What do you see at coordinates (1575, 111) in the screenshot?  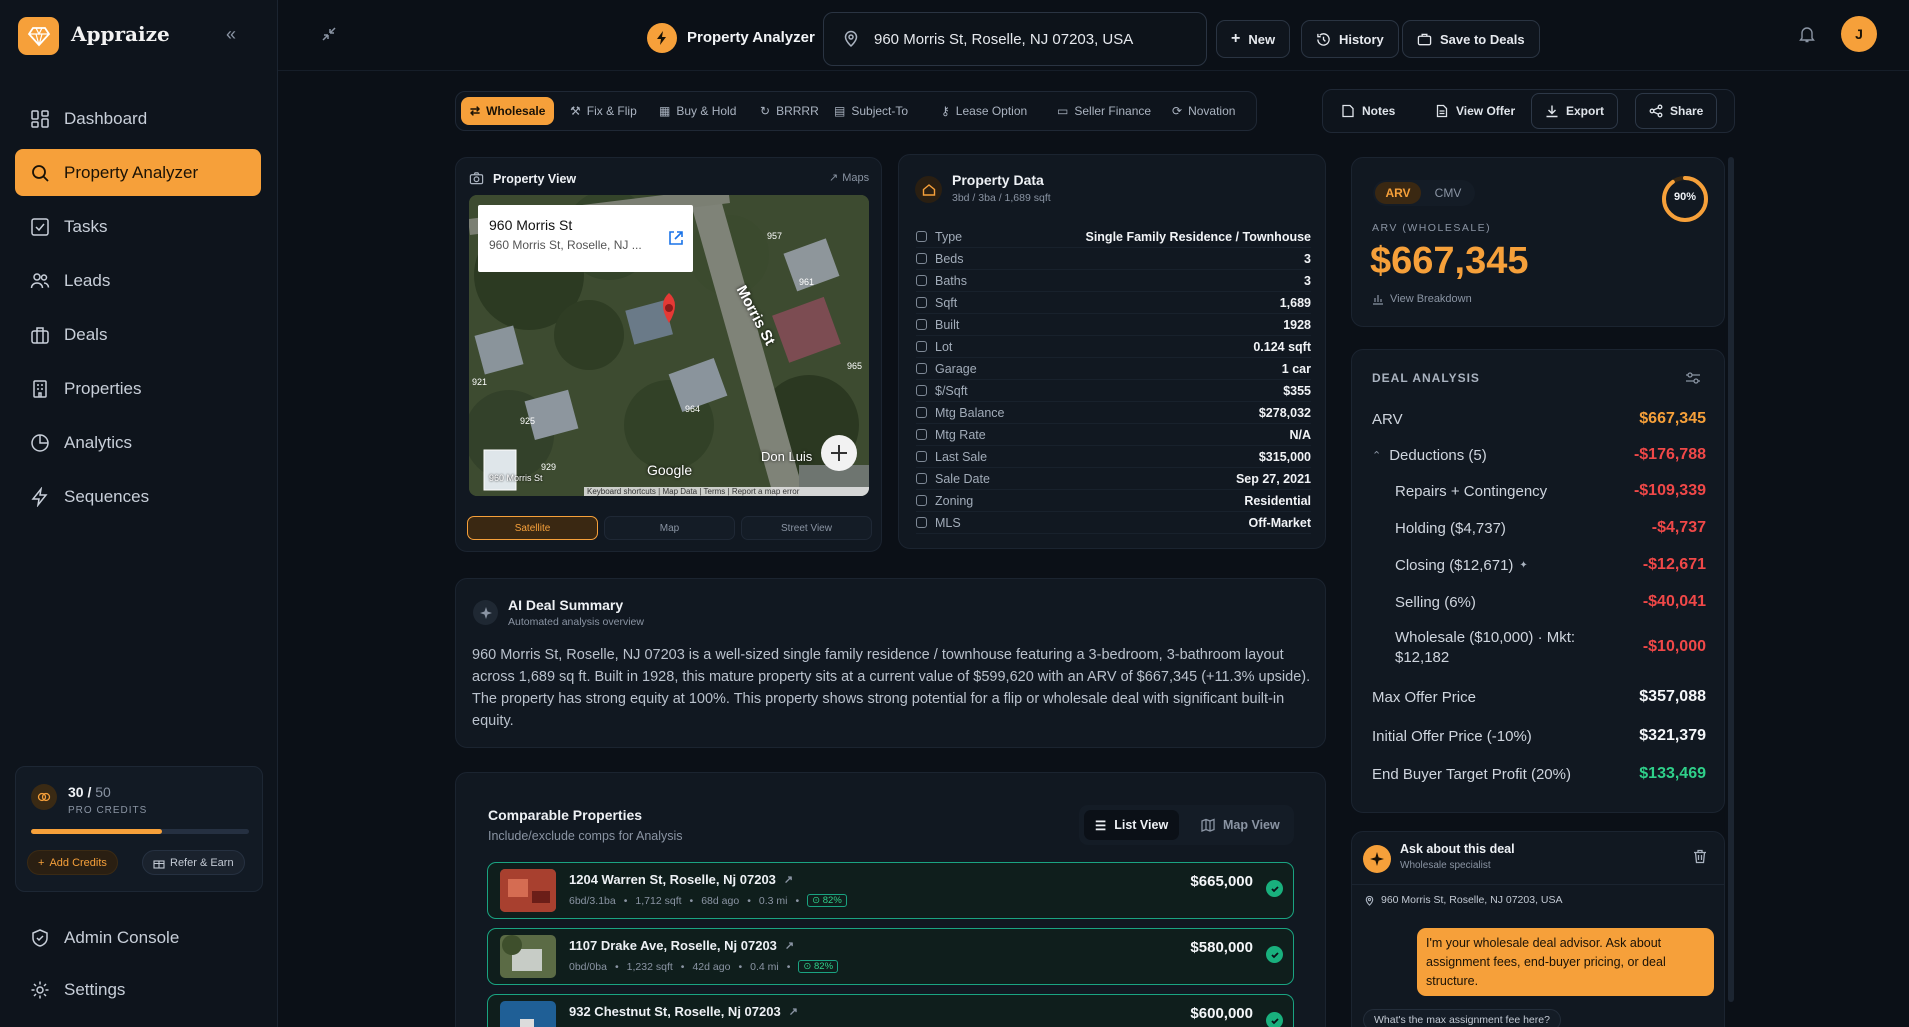 I see `export-button: Export` at bounding box center [1575, 111].